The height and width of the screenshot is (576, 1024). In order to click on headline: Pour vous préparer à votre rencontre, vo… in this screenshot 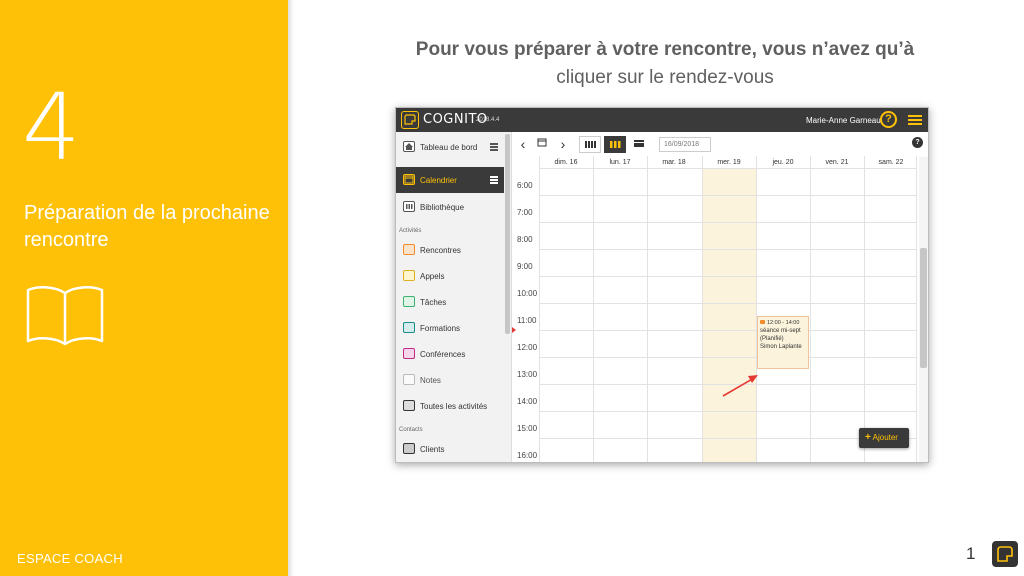, I will do `click(662, 66)`.